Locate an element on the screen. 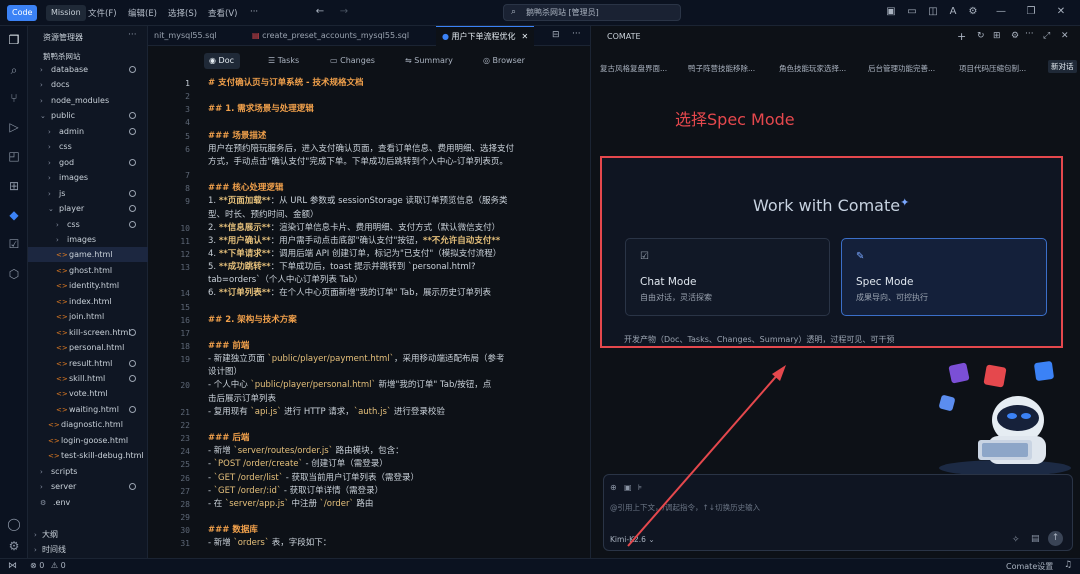 The image size is (1080, 574). subtab-browser: ◎ Browser is located at coordinates (504, 61).